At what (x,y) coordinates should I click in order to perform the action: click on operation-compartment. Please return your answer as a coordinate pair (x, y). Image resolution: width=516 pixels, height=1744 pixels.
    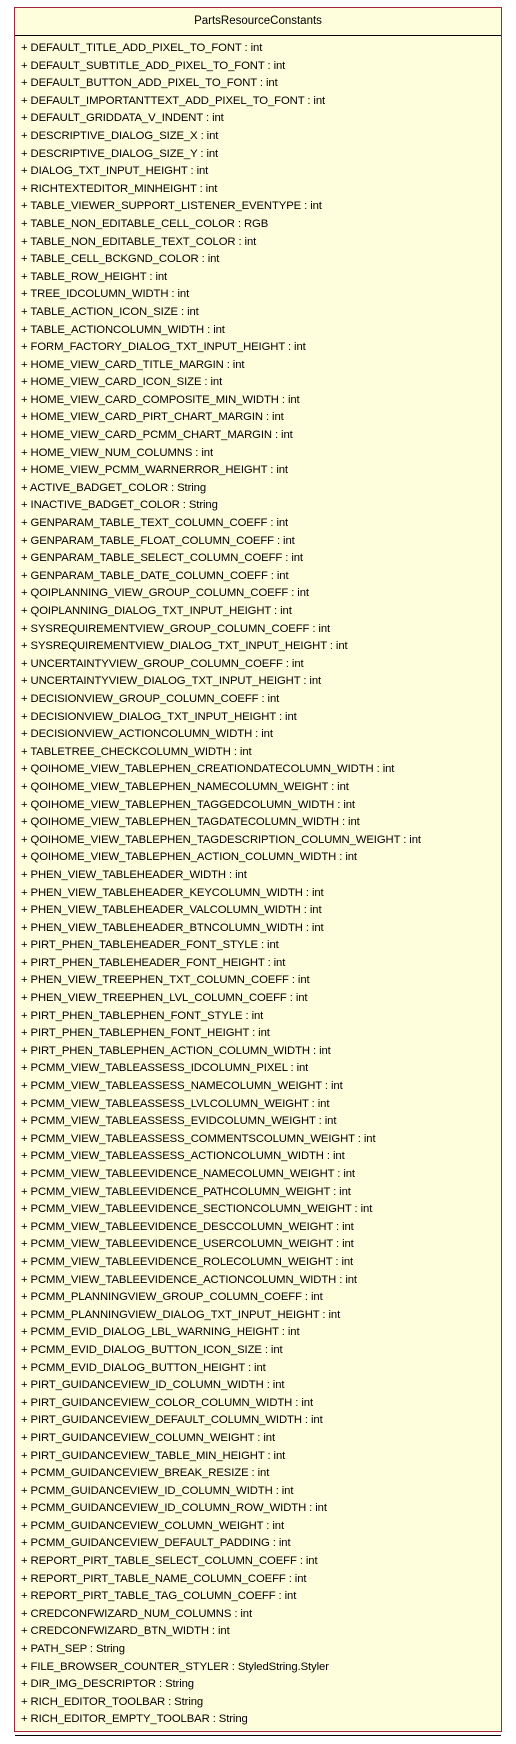
    Looking at the image, I should click on (258, 1735).